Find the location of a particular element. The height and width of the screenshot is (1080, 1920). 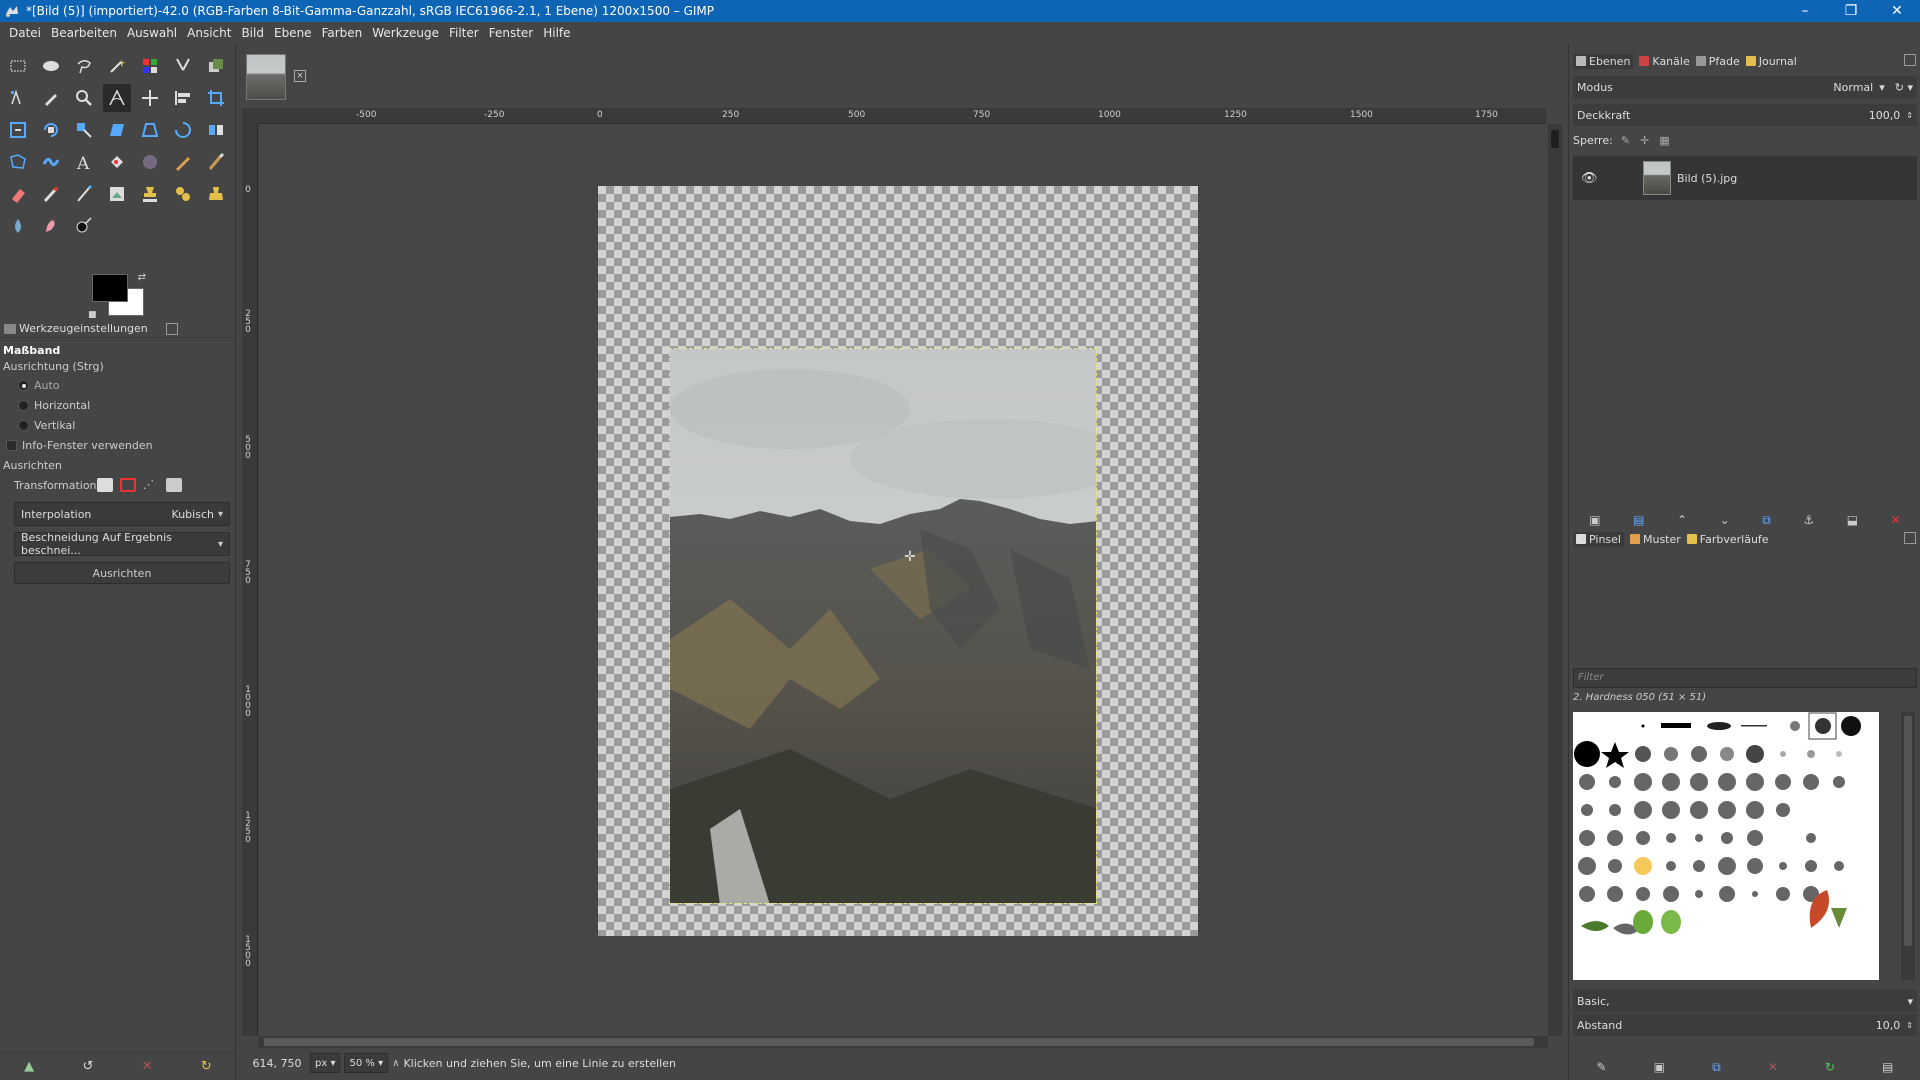

tab-kanaele: Kanäle is located at coordinates (1664, 61).